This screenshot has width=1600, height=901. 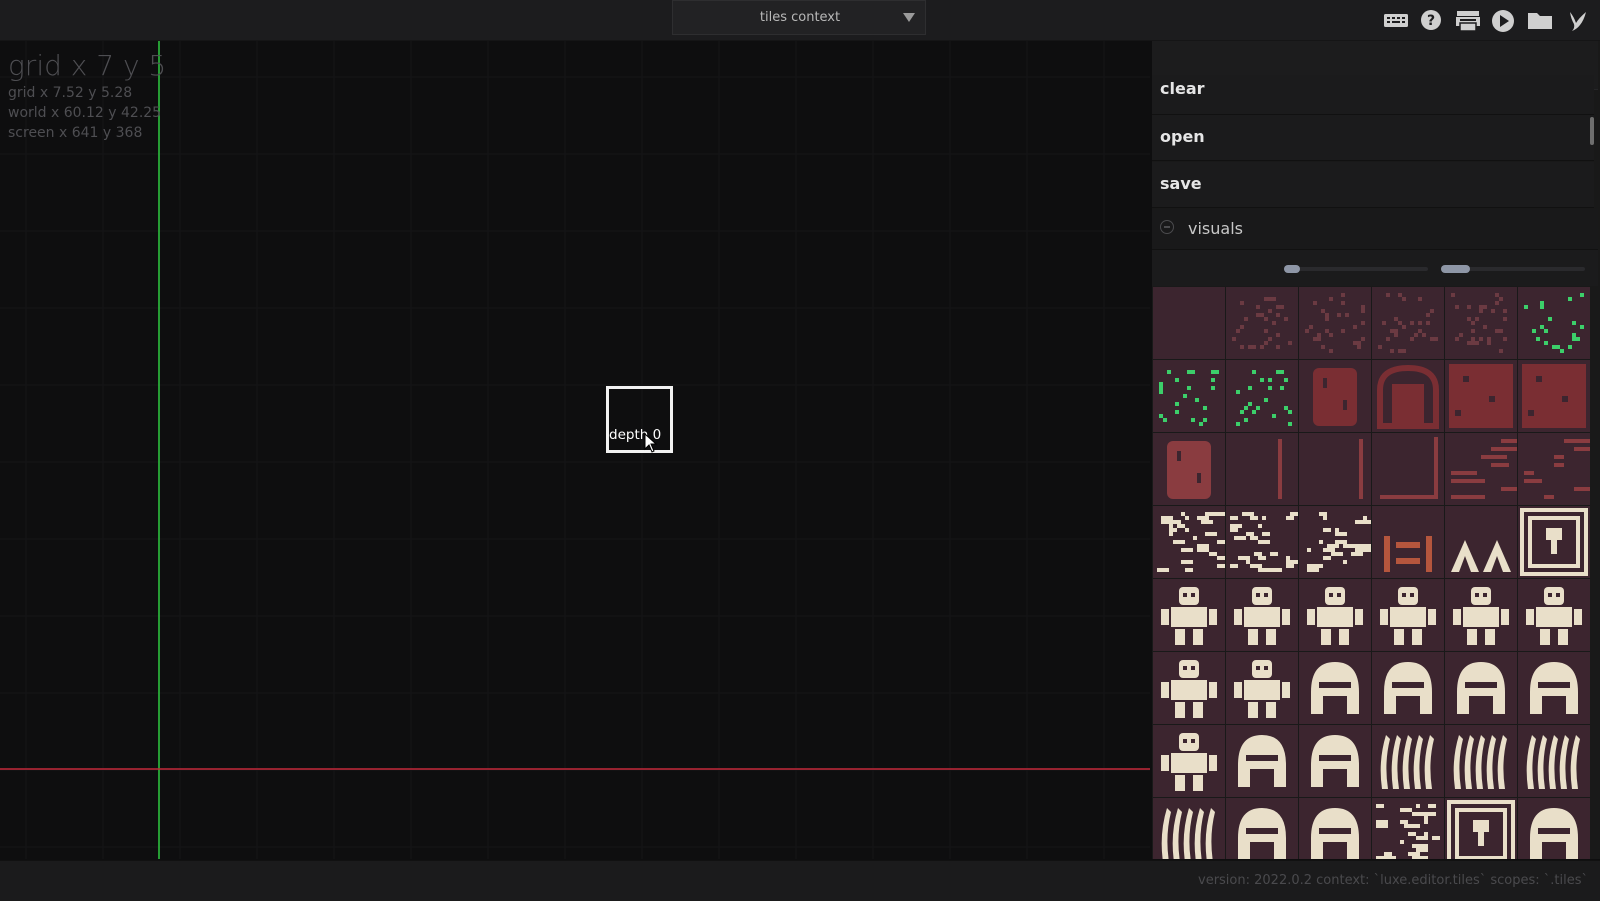 I want to click on luxe-logo-icon, so click(x=1578, y=20).